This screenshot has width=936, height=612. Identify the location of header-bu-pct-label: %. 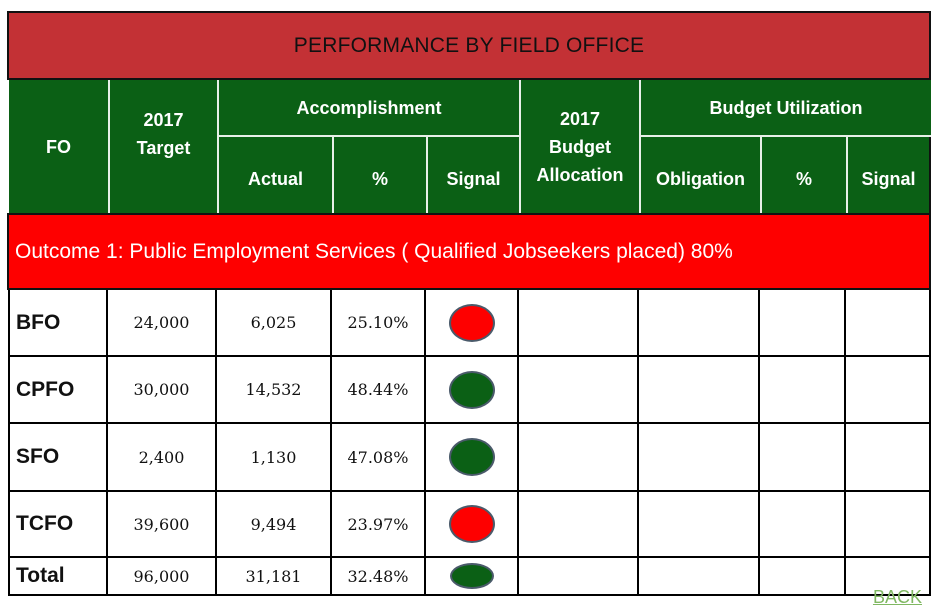
(803, 179).